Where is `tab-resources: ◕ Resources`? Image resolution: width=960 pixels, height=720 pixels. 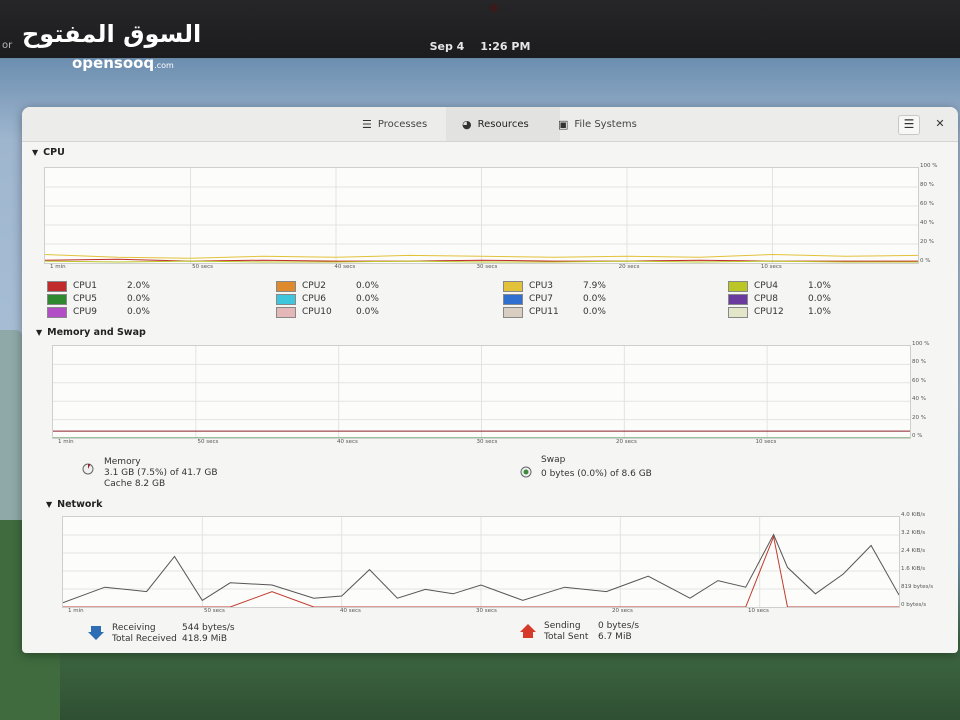
tab-resources: ◕ Resources is located at coordinates (503, 124).